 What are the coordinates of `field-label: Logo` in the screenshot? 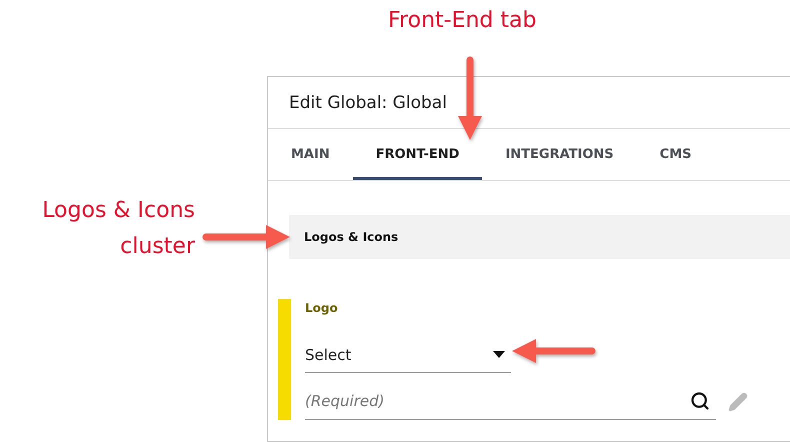 It's located at (322, 308).